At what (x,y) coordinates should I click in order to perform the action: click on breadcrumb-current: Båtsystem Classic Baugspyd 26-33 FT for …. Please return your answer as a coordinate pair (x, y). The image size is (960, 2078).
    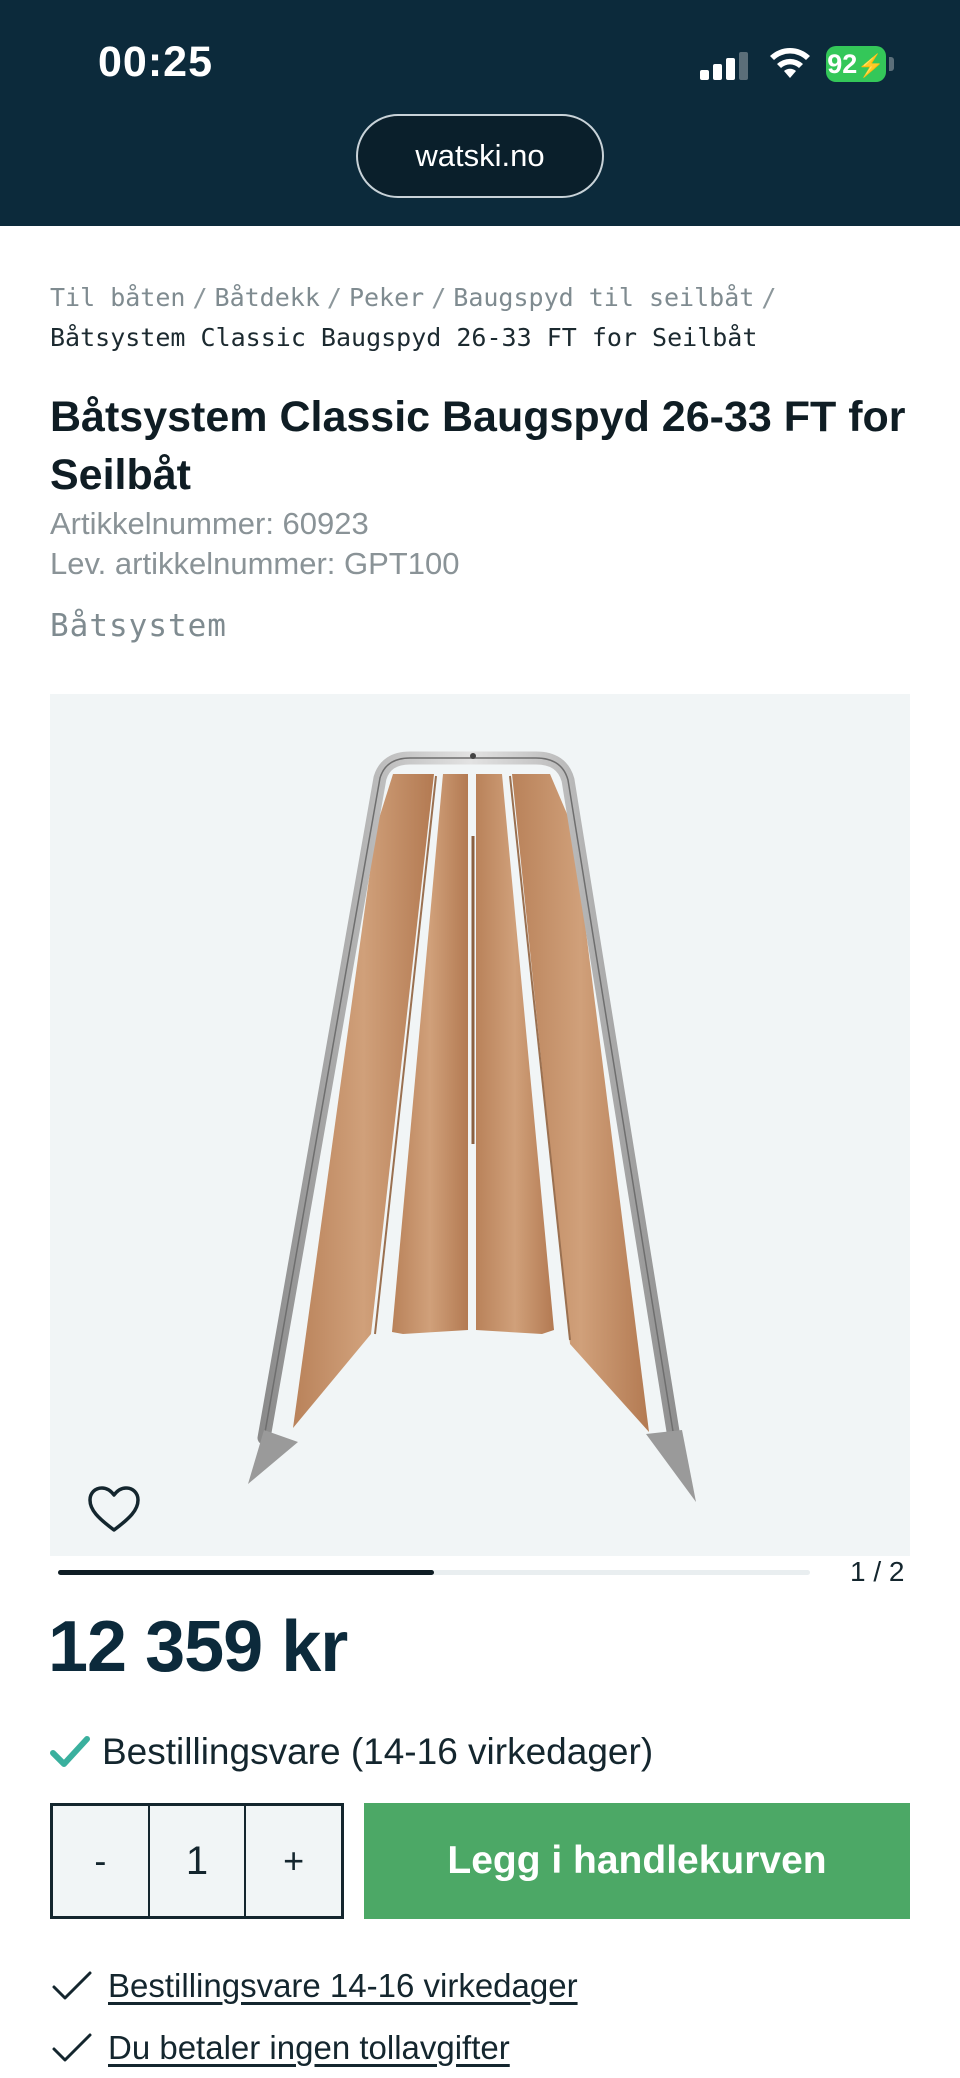
    Looking at the image, I should click on (404, 337).